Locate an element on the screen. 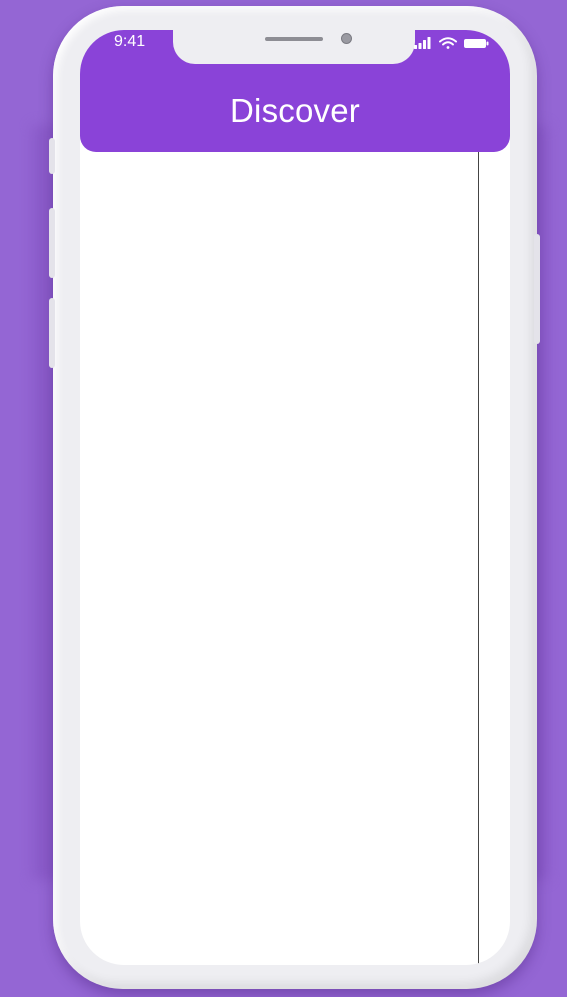 Image resolution: width=567 pixels, height=997 pixels. signal-icon is located at coordinates (422, 43).